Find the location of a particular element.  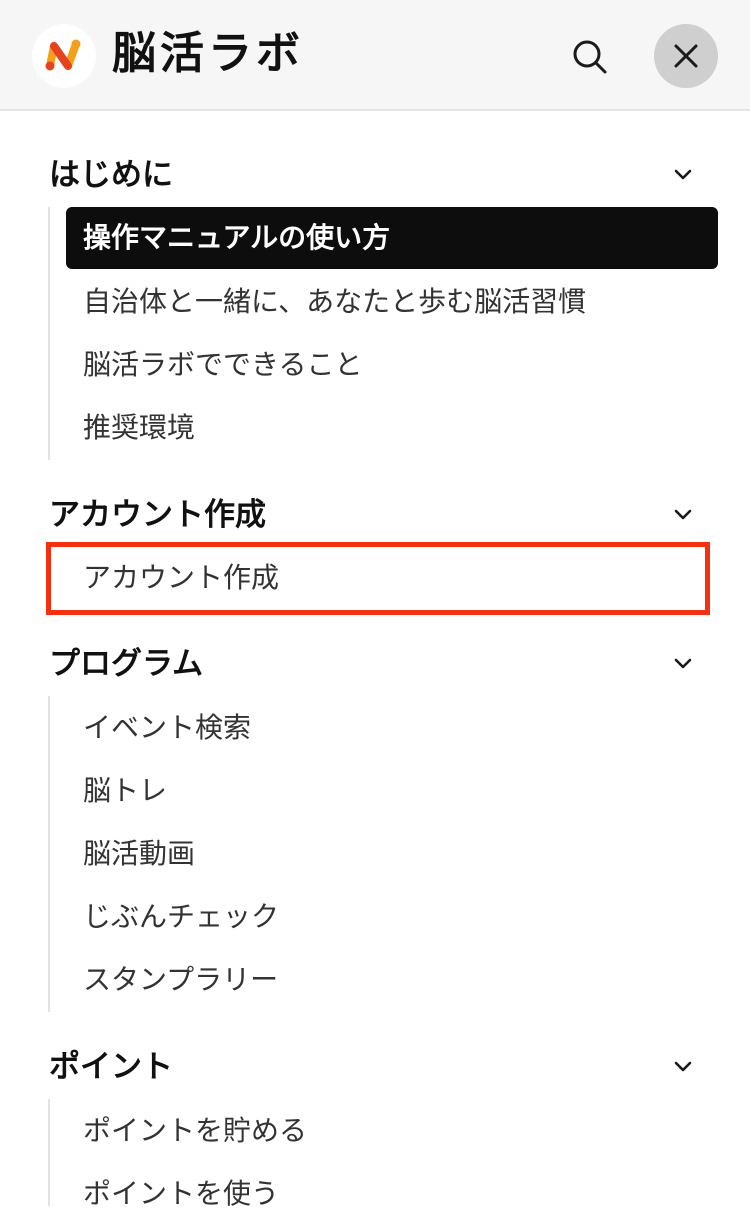

section-heading-account-creation: アカウント作成 is located at coordinates (379, 515).